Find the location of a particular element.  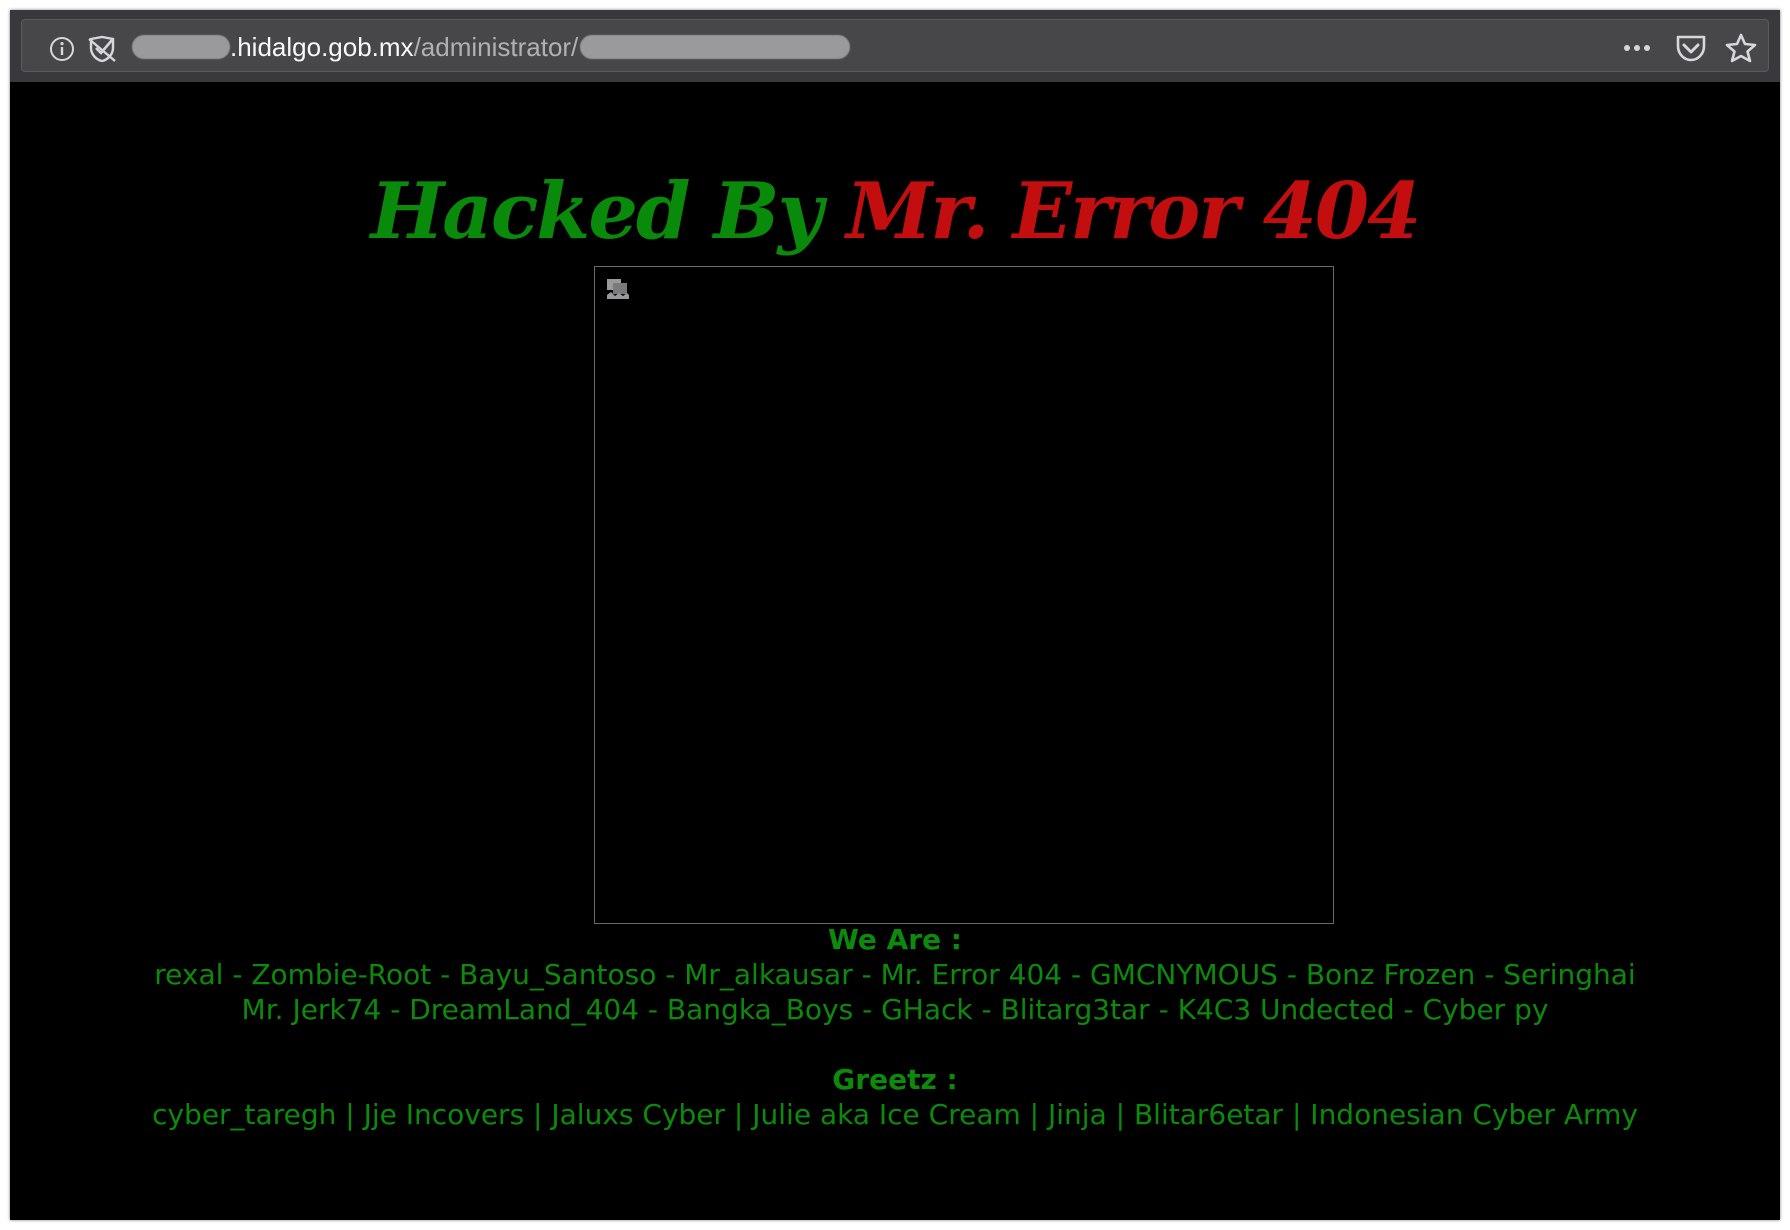

page-title: Hacked By Mr. Error 404 is located at coordinates (895, 212).